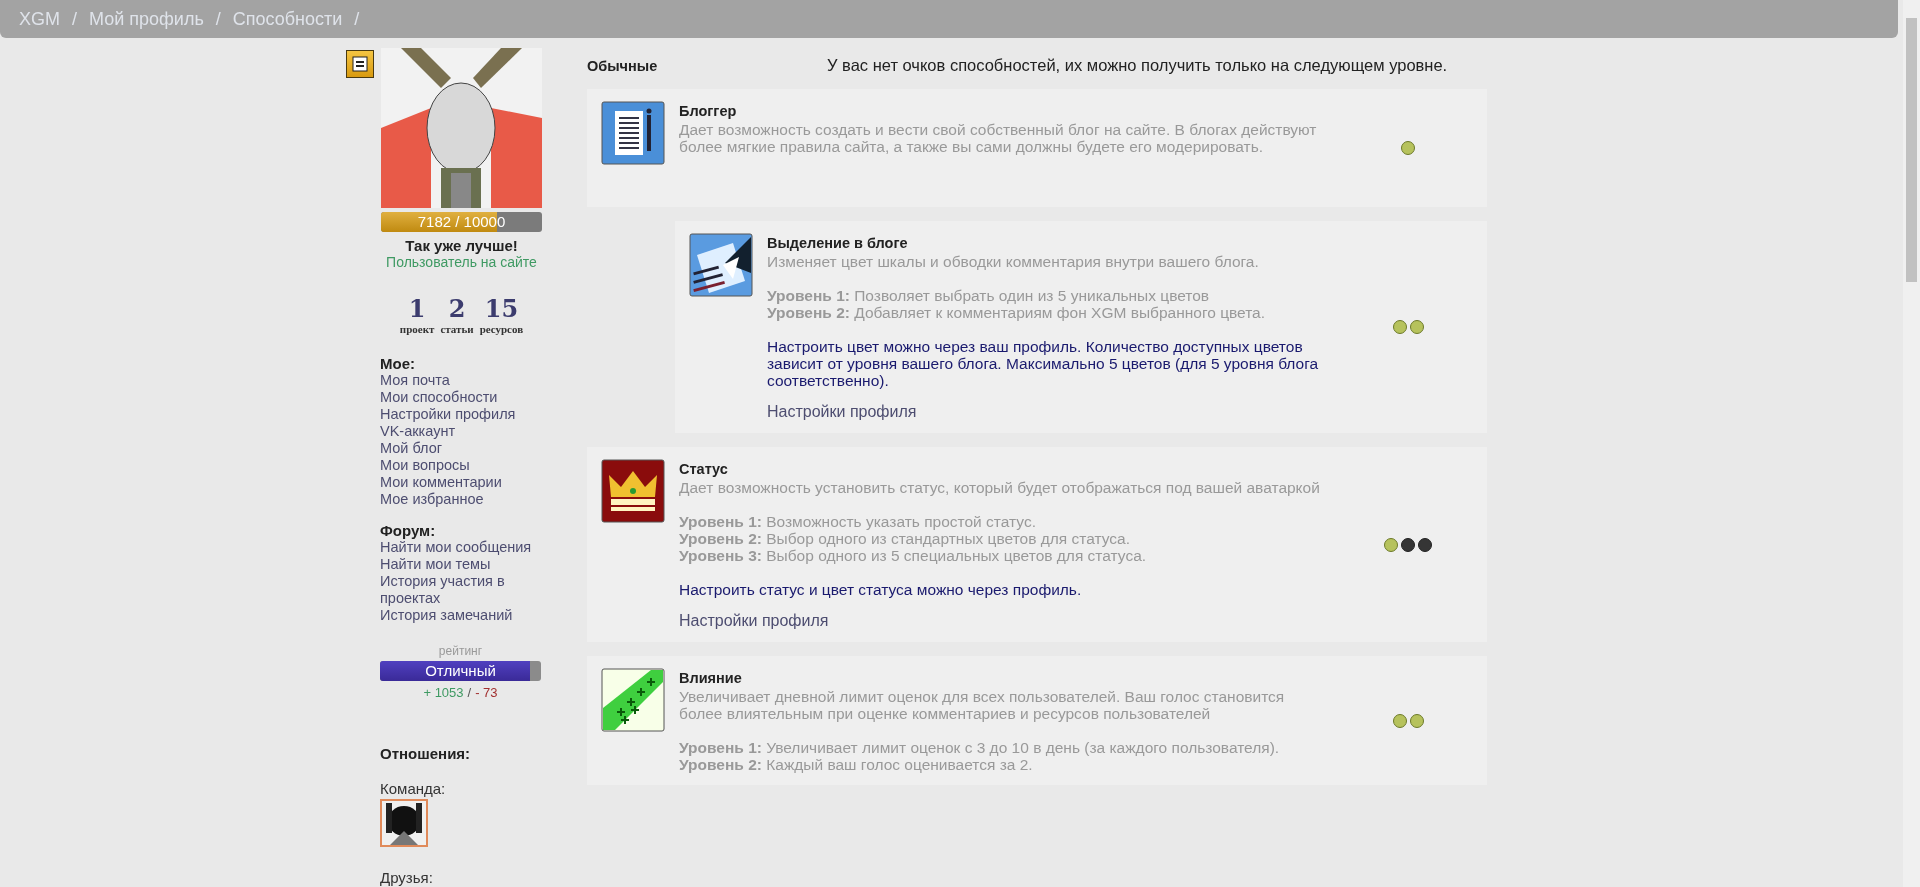  I want to click on scrollbar-thumb, so click(1911, 150).